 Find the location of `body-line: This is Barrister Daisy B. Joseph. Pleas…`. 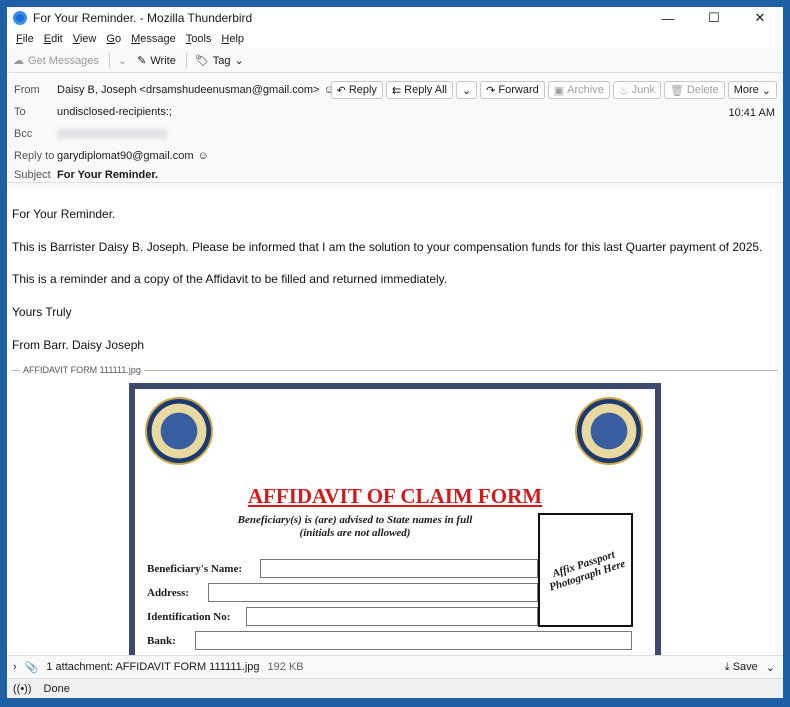

body-line: This is Barrister Daisy B. Joseph. Pleas… is located at coordinates (387, 247).